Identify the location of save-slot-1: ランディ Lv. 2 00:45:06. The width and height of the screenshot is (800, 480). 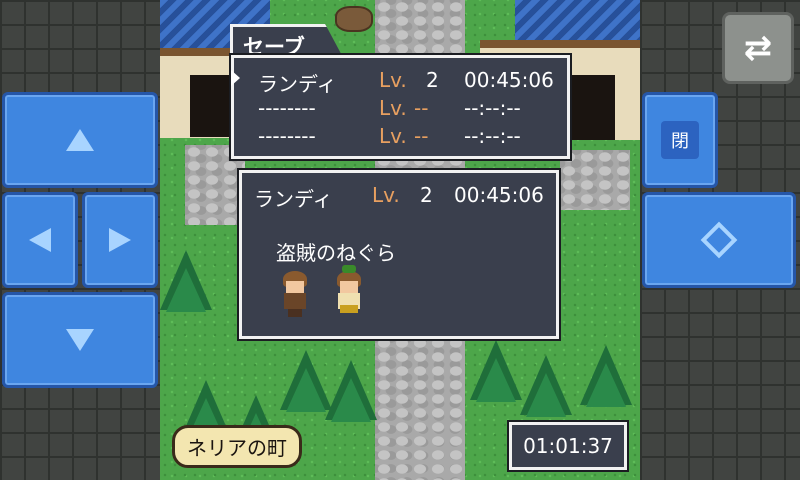
(400, 83).